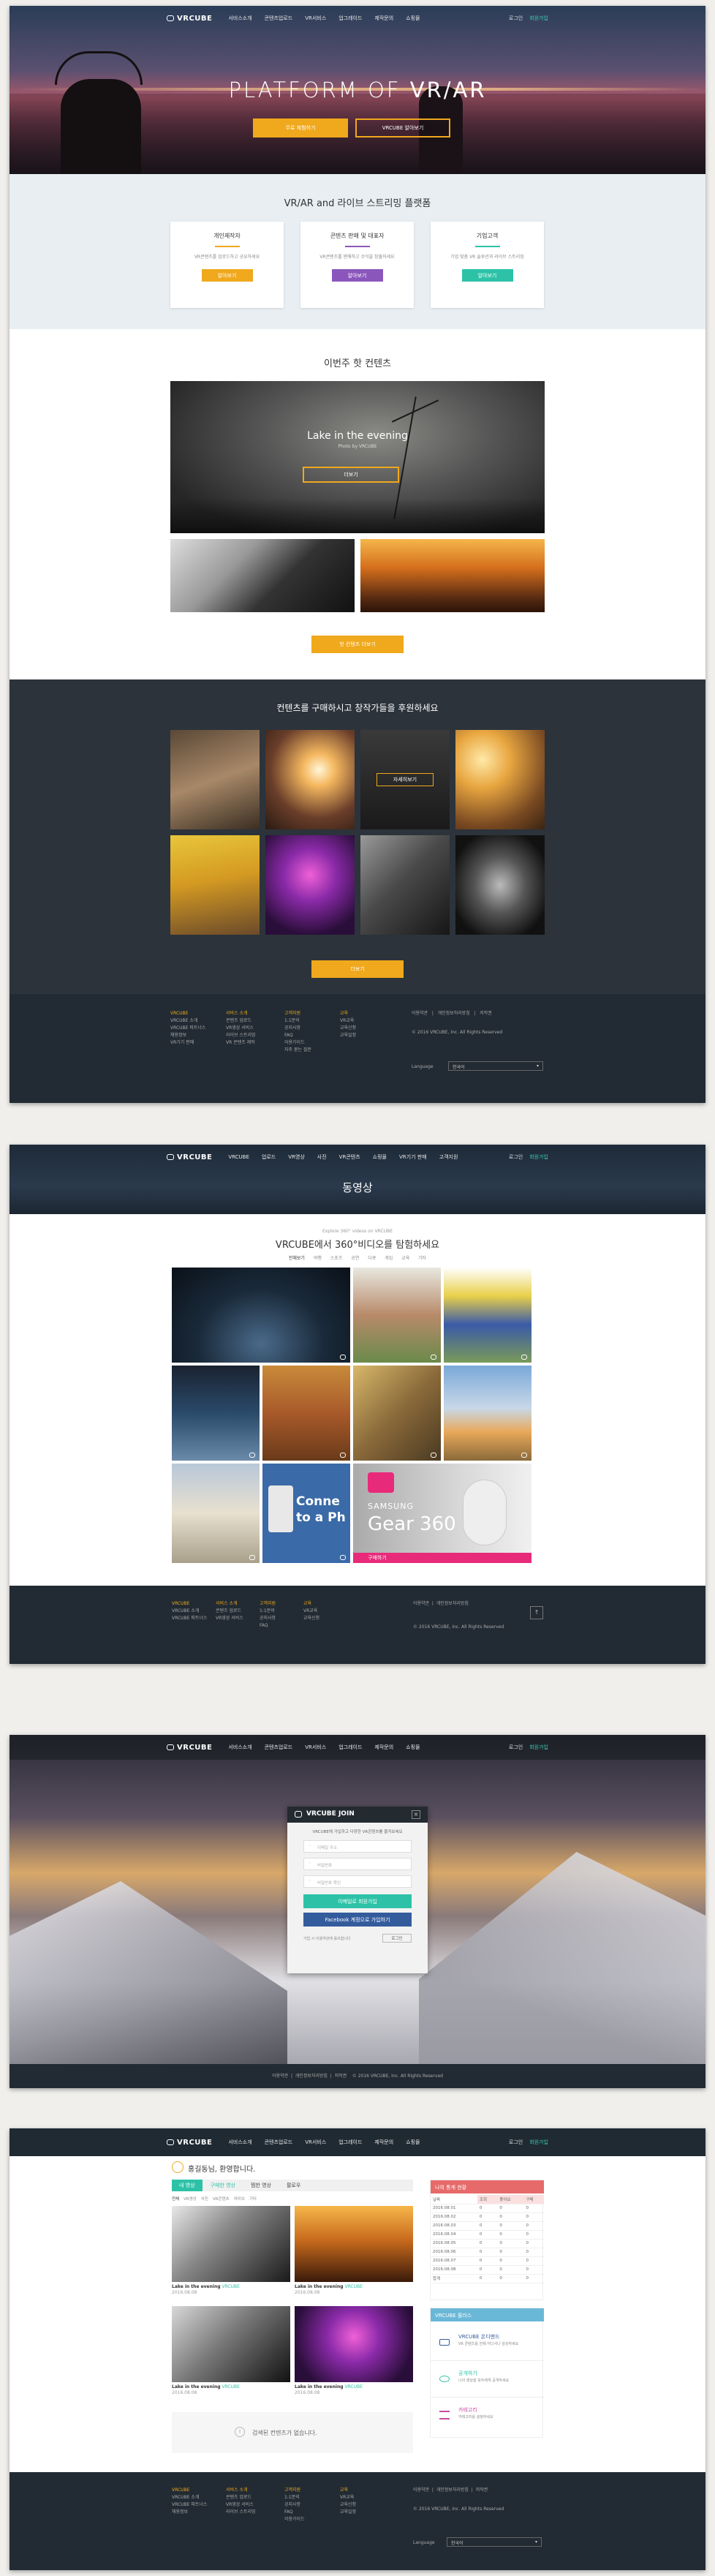 The height and width of the screenshot is (2576, 715). What do you see at coordinates (190, 2504) in the screenshot?
I see `footer-link: VRCUBE 파트너스` at bounding box center [190, 2504].